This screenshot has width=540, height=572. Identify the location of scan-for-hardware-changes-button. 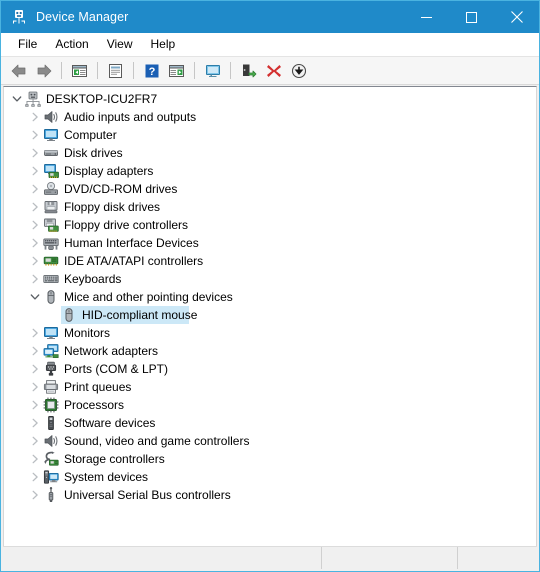
(212, 71).